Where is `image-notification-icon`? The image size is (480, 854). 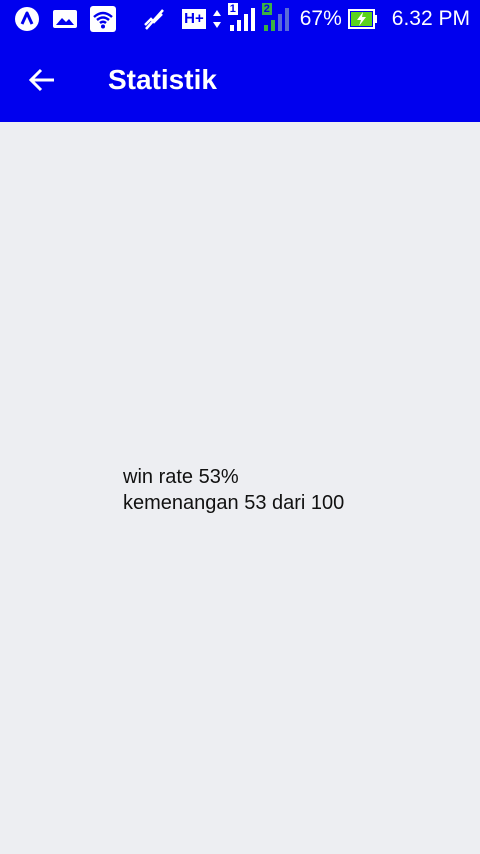
image-notification-icon is located at coordinates (65, 19).